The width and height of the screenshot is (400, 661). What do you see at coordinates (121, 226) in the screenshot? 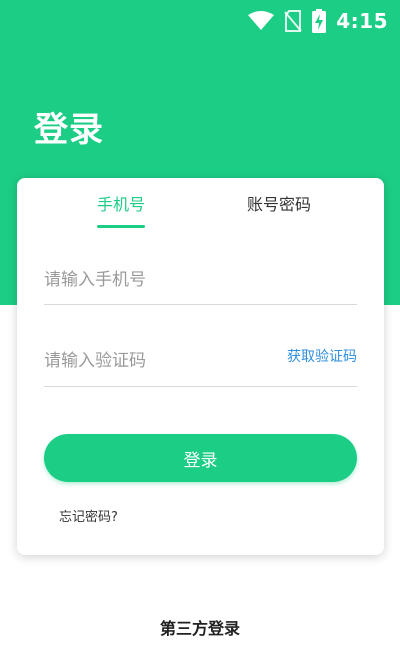
I see `active-tab-indicator` at bounding box center [121, 226].